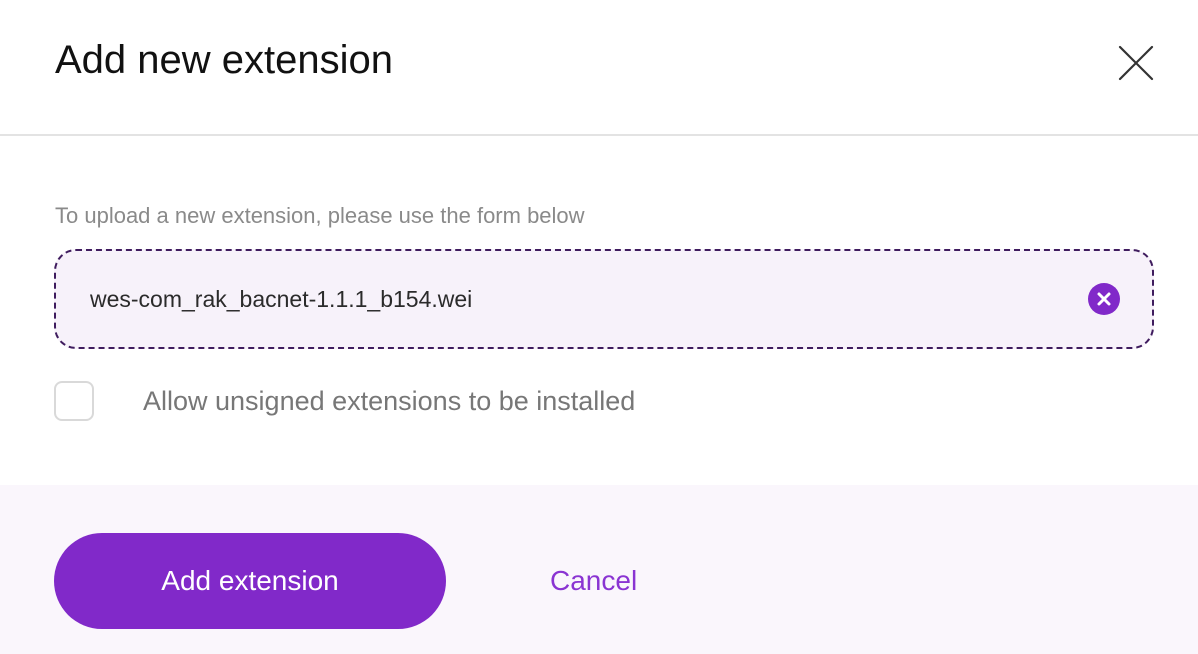  I want to click on selected-filename: wes-com_rak_bacnet-1.1.1_b154.wei, so click(281, 299).